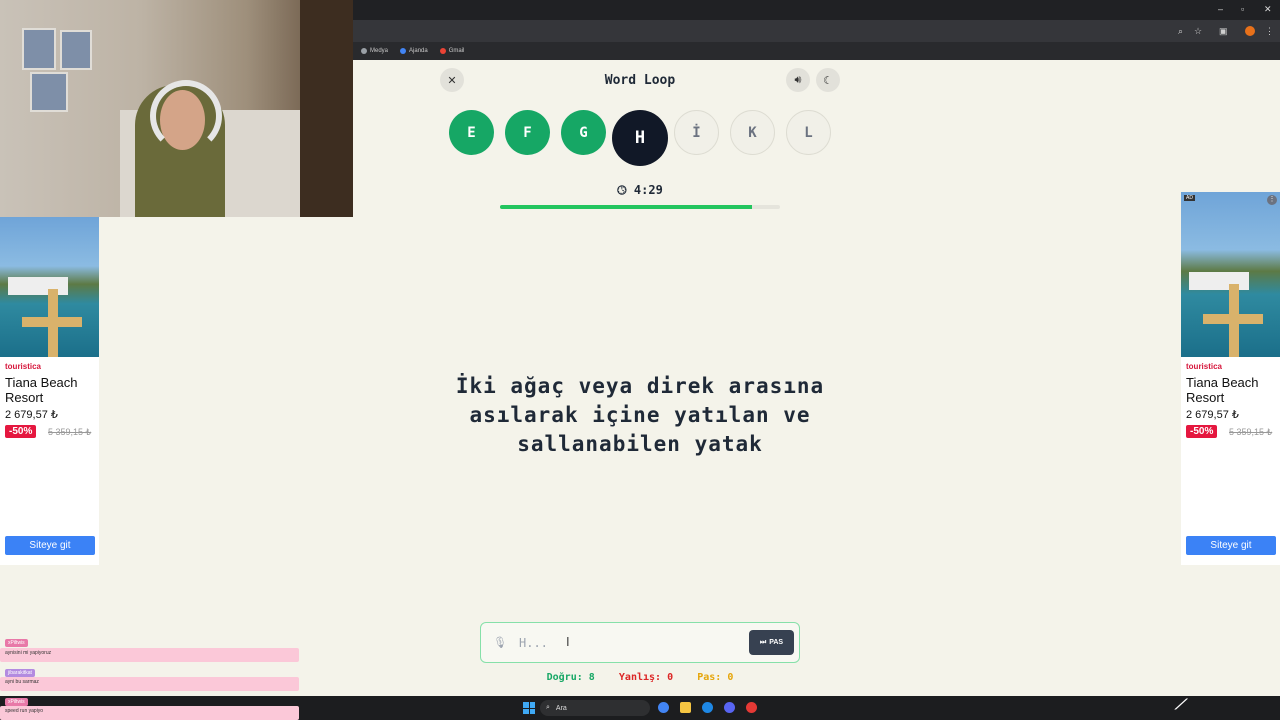 This screenshot has width=1280, height=720. What do you see at coordinates (626, 207) in the screenshot?
I see `time-progress-fill` at bounding box center [626, 207].